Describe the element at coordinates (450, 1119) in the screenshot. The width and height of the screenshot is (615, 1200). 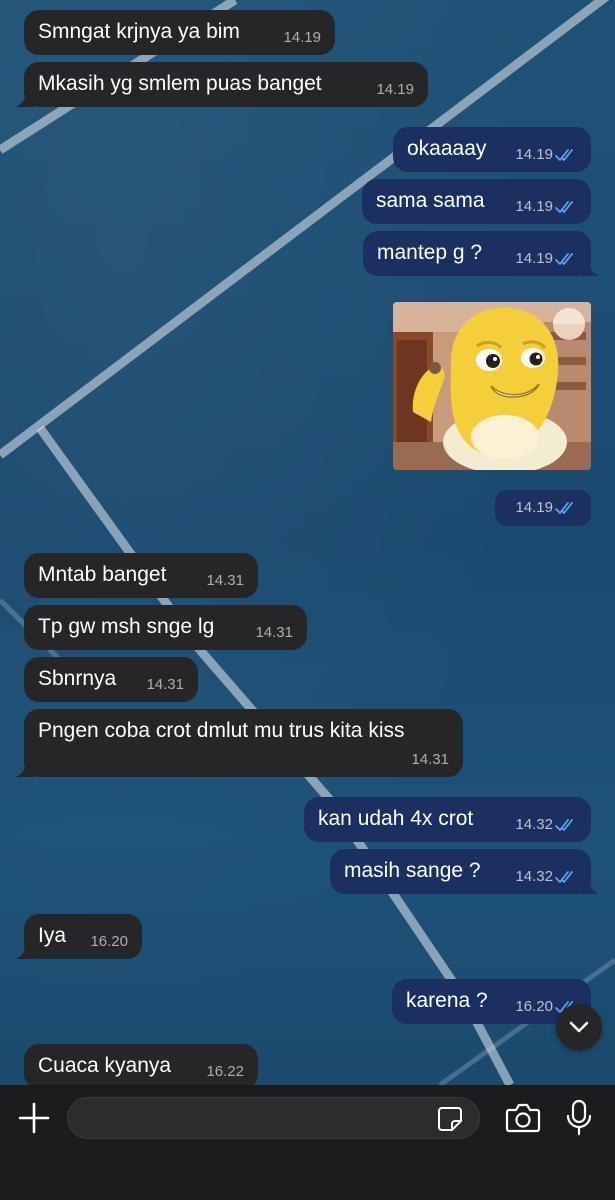
I see `sticker-icon` at that location.